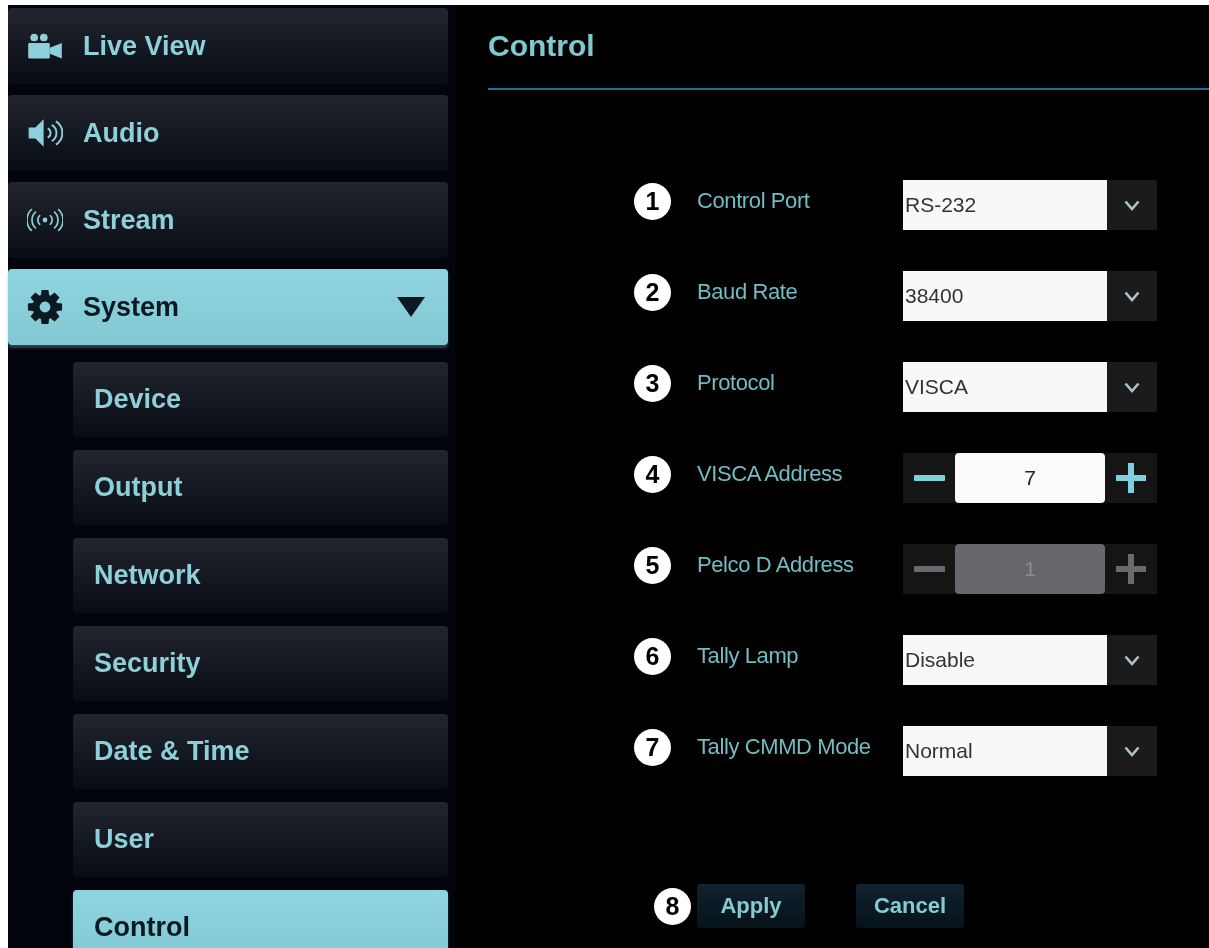  What do you see at coordinates (260, 487) in the screenshot?
I see `nav-subitem: Output` at bounding box center [260, 487].